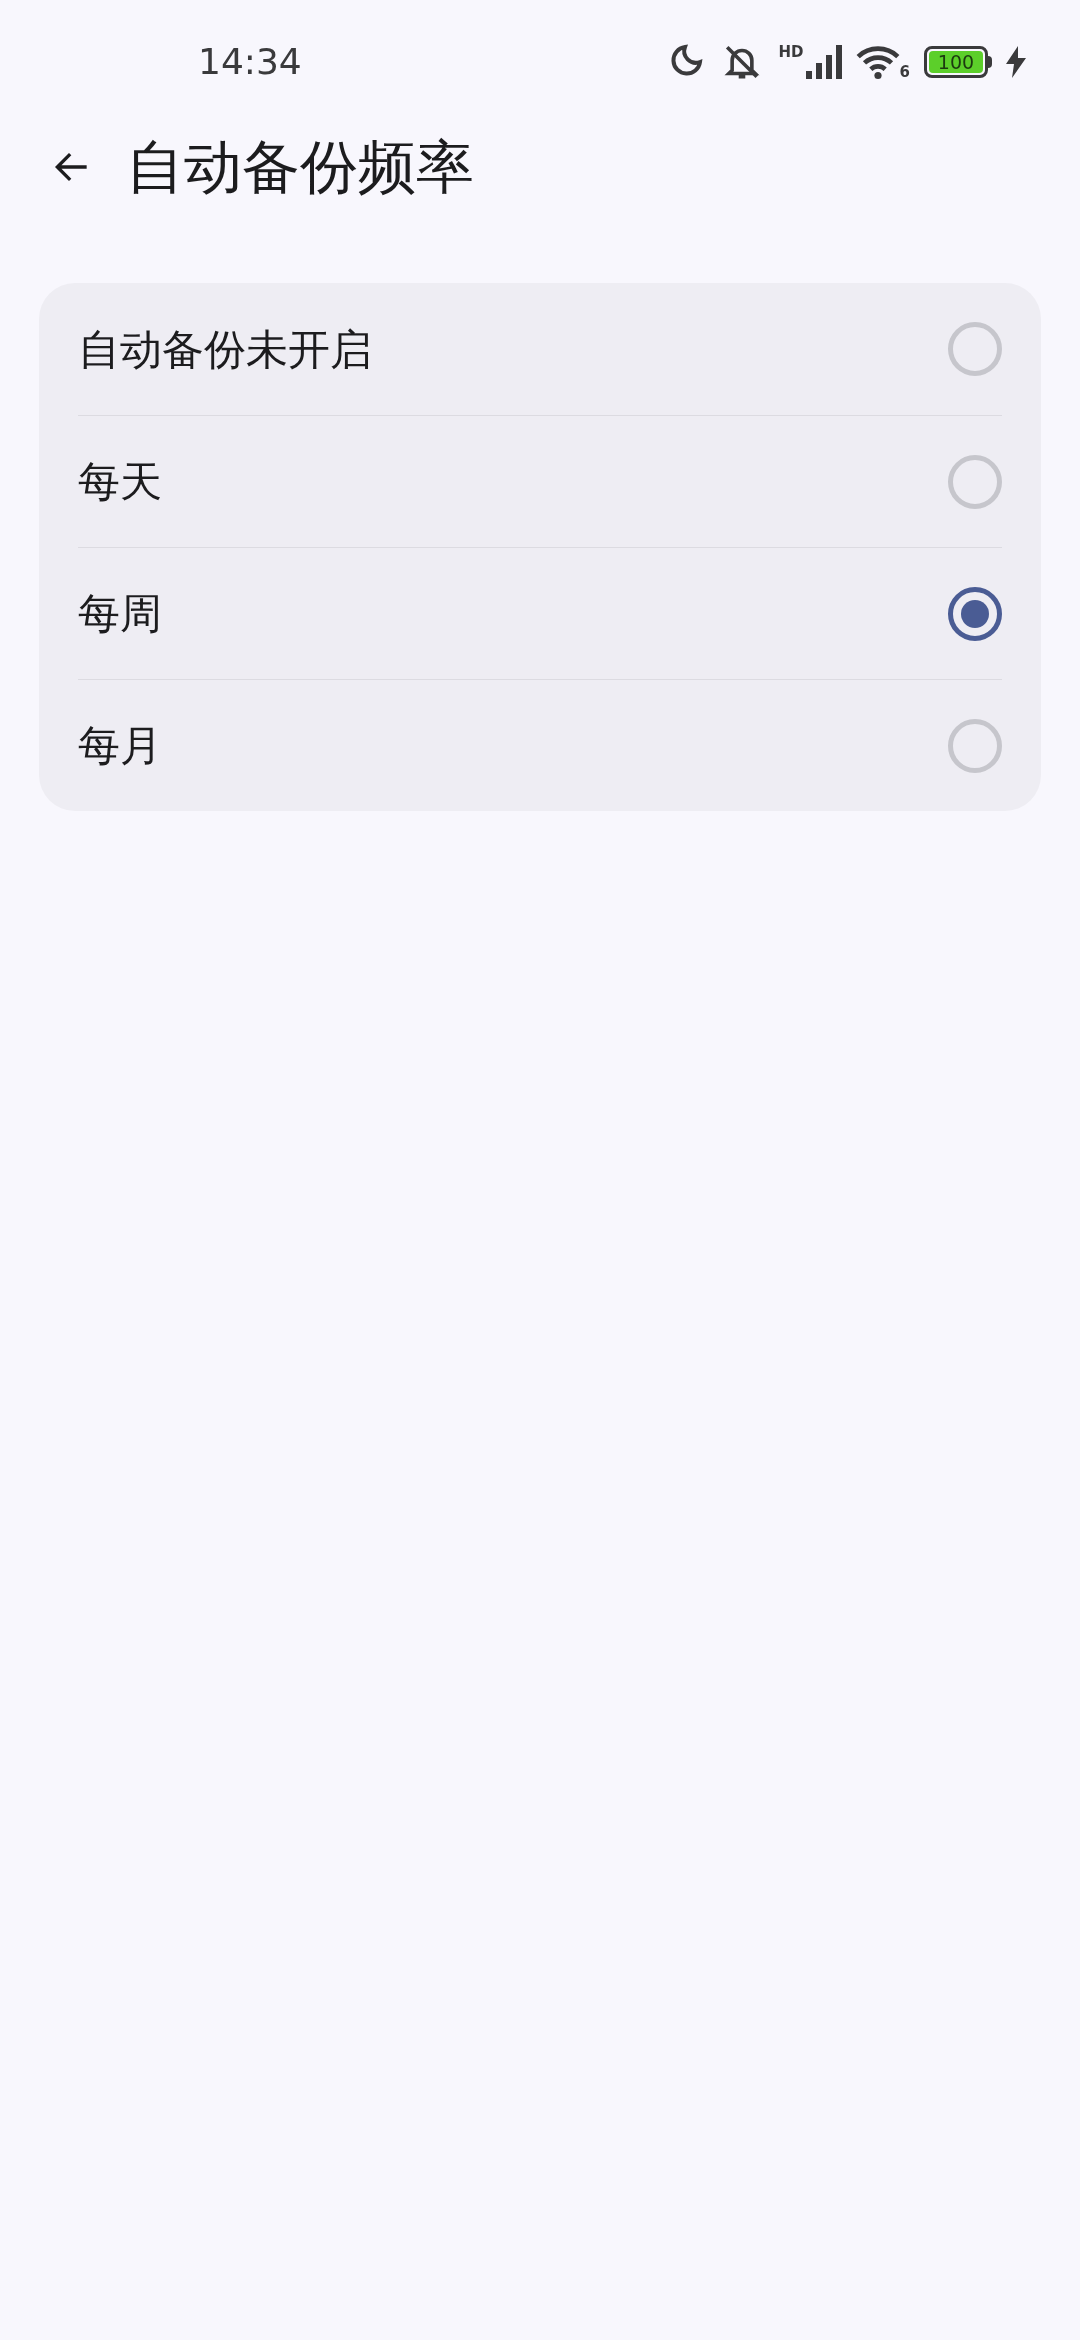 The width and height of the screenshot is (1080, 2340). I want to click on wifi-generation: 6, so click(904, 72).